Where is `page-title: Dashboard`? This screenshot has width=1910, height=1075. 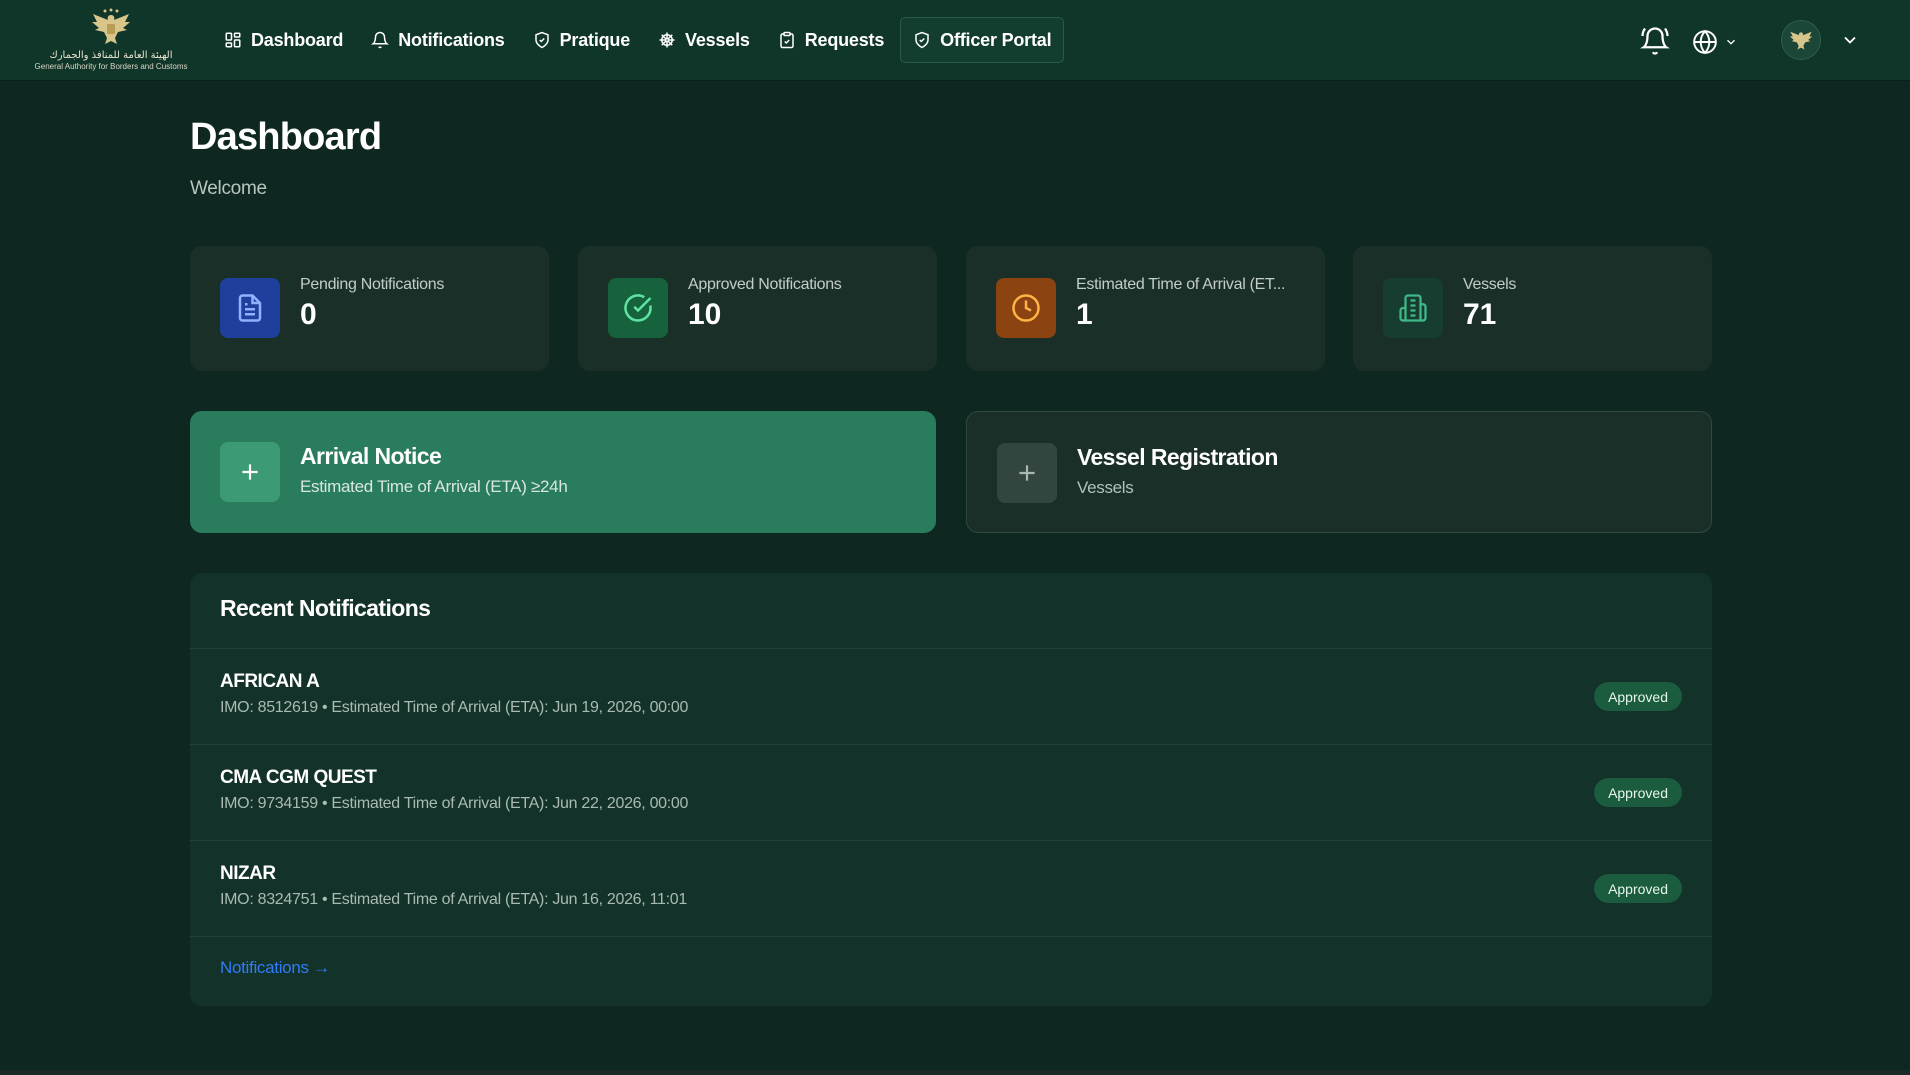
page-title: Dashboard is located at coordinates (286, 137).